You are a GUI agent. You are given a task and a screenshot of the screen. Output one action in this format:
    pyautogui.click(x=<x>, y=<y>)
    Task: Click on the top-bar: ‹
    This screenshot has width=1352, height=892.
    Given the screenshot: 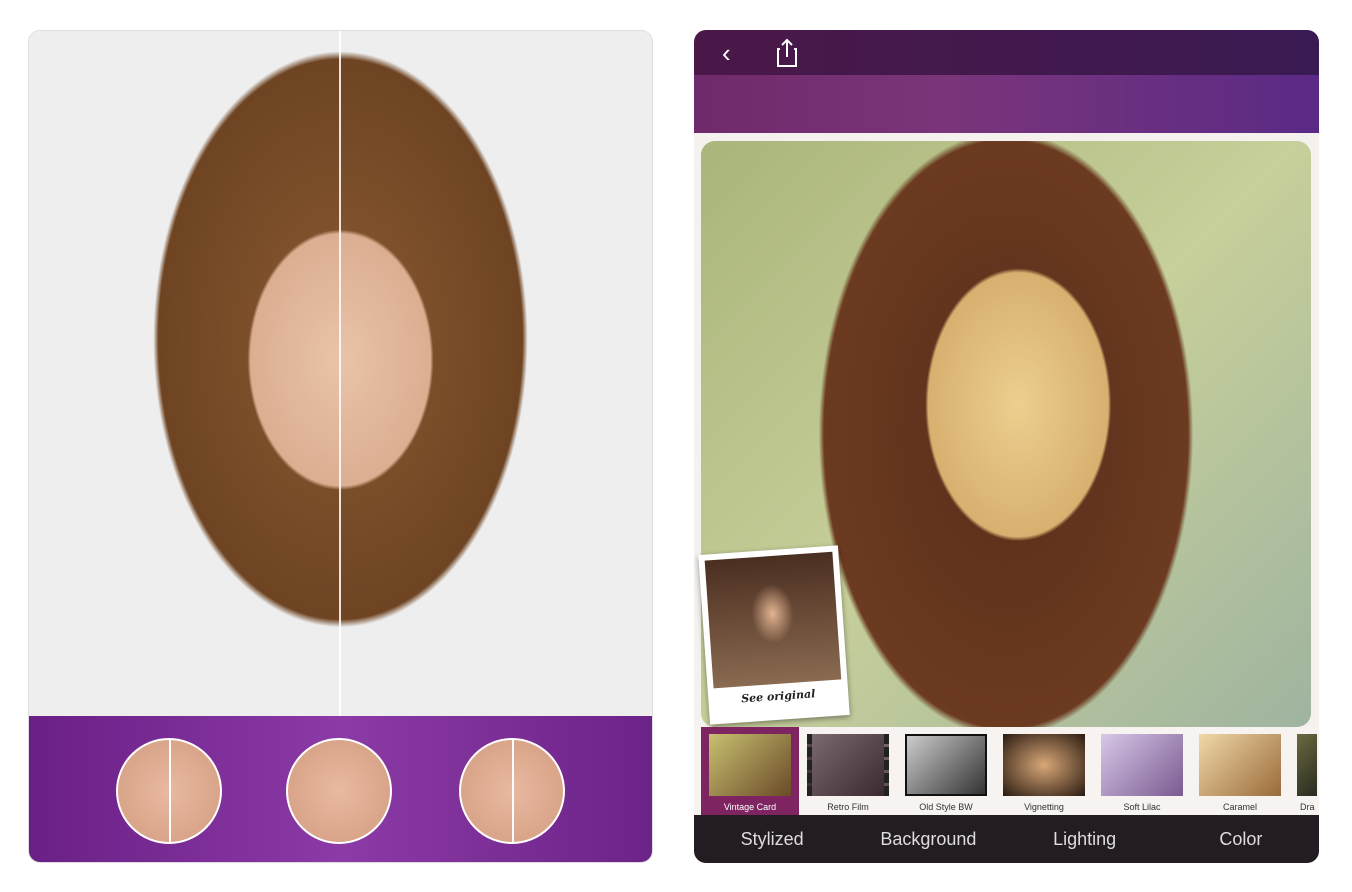 What is the action you would take?
    pyautogui.click(x=1006, y=52)
    